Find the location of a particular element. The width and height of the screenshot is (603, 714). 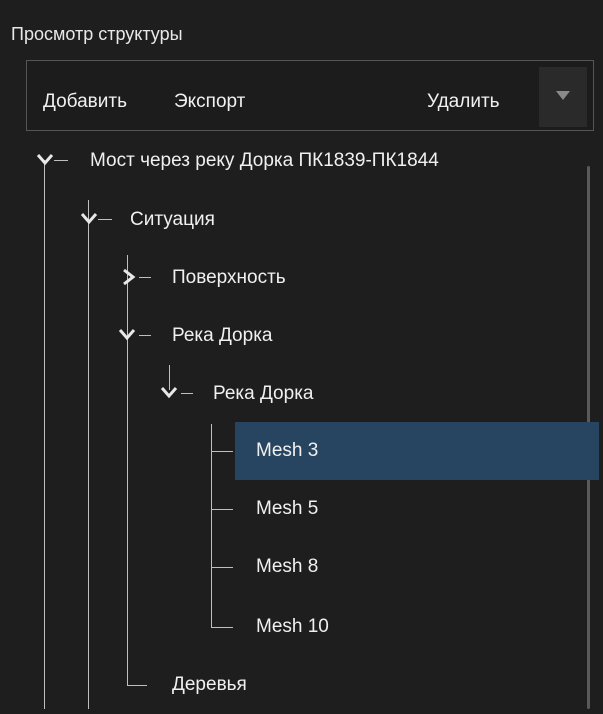

toolbar: Добавить Экспорт Удалить is located at coordinates (310, 95).